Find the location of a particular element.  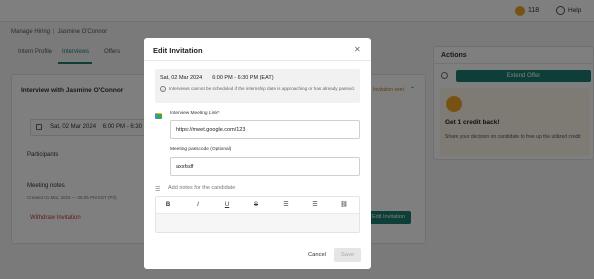

cancel-button: Cancel is located at coordinates (317, 255).